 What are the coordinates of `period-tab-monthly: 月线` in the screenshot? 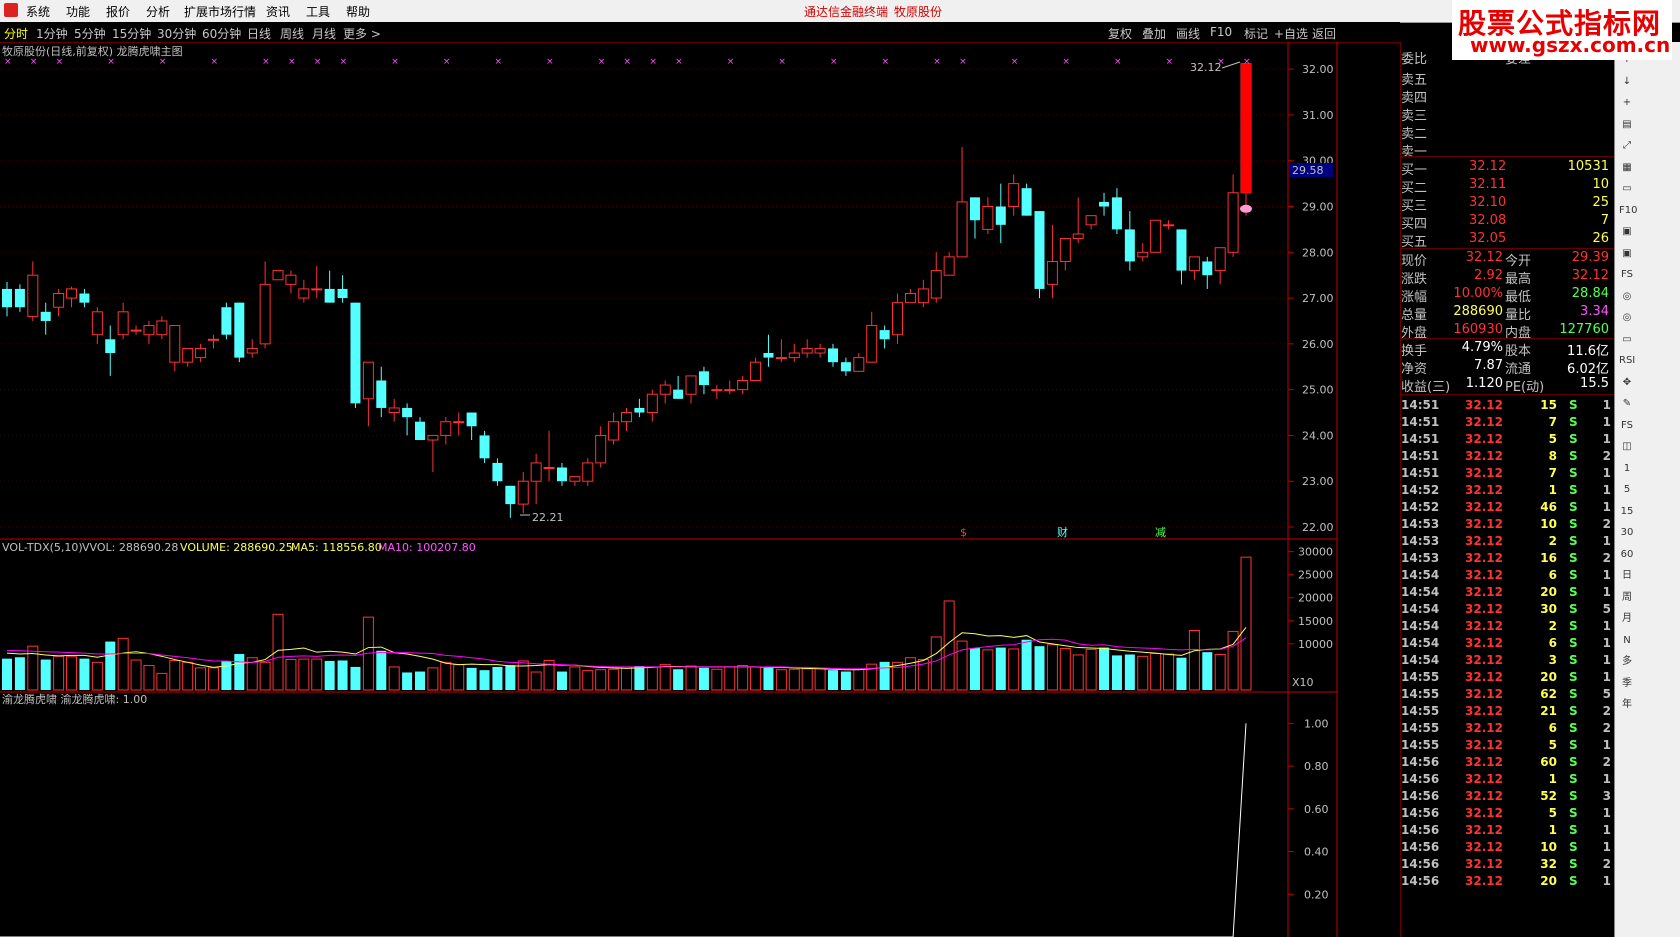 It's located at (324, 33).